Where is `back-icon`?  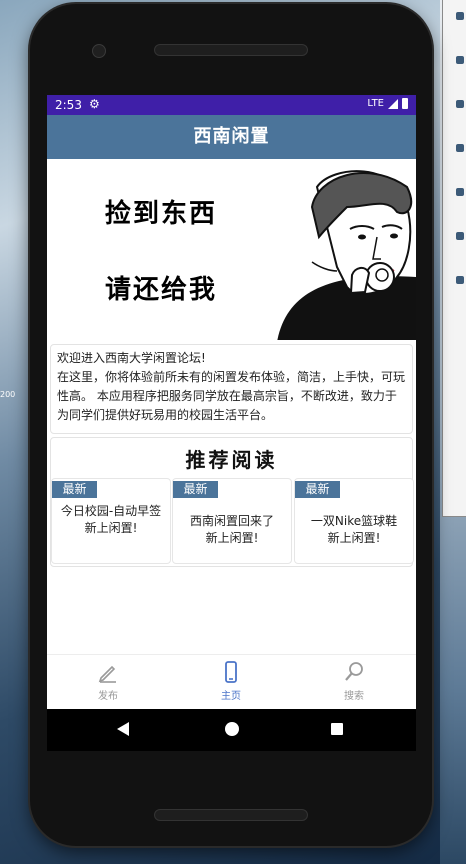 back-icon is located at coordinates (123, 729).